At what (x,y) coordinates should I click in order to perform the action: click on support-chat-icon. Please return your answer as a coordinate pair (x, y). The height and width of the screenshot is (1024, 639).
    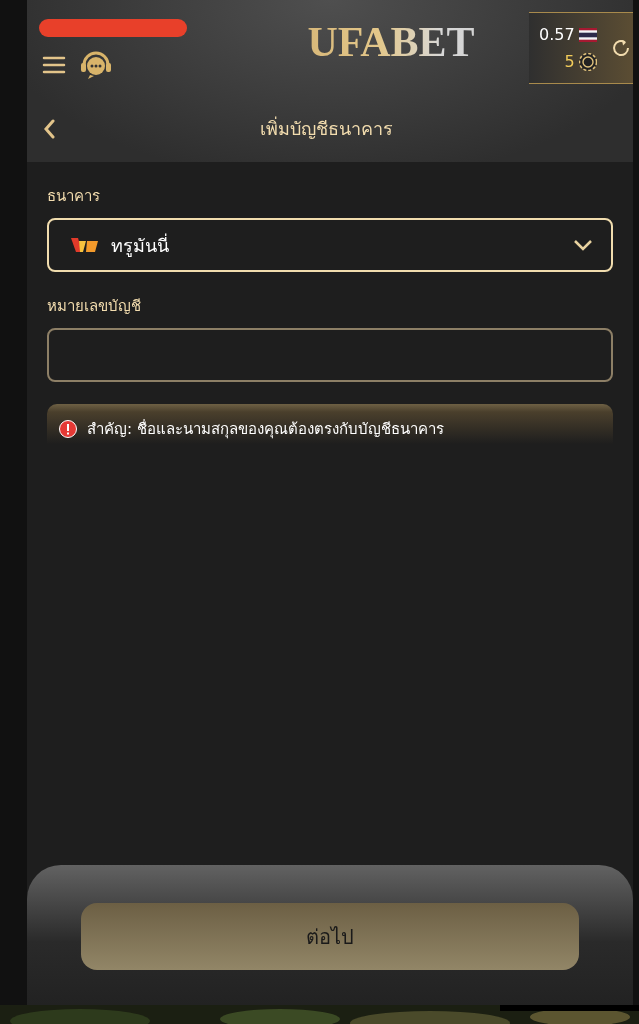
    Looking at the image, I should click on (96, 65).